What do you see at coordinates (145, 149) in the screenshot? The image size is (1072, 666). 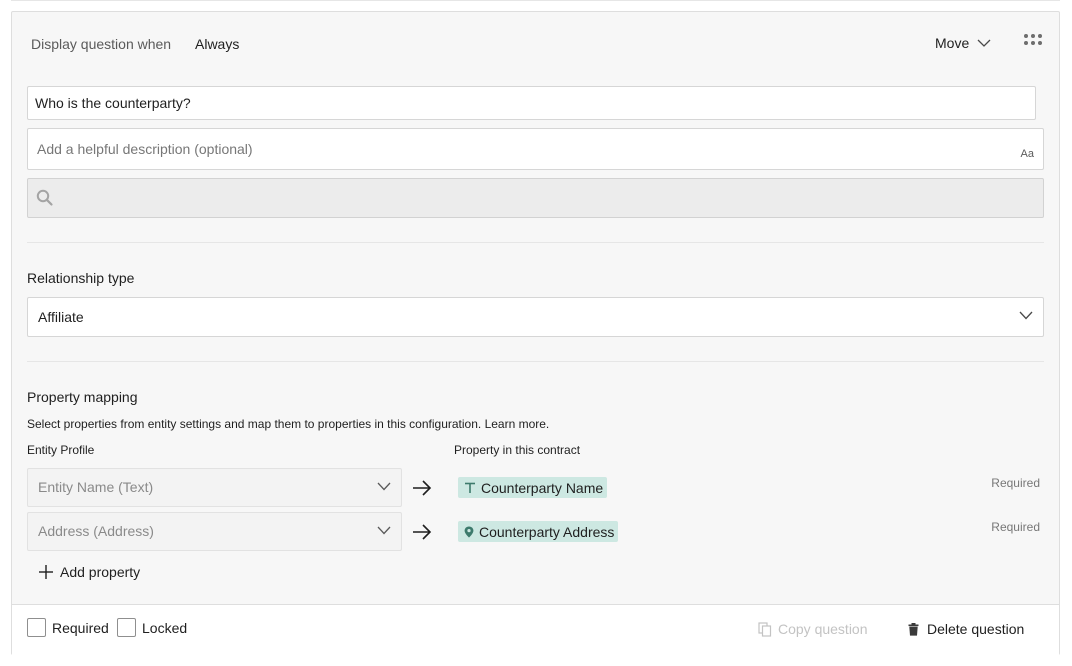 I see `description-placeholder: Add a helpful description (optional)` at bounding box center [145, 149].